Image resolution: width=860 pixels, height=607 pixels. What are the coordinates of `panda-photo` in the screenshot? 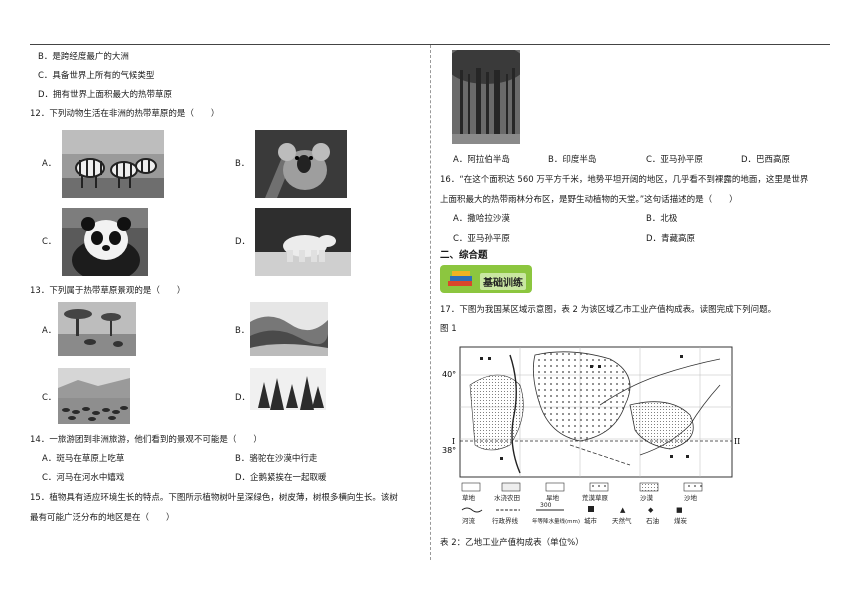 It's located at (105, 242).